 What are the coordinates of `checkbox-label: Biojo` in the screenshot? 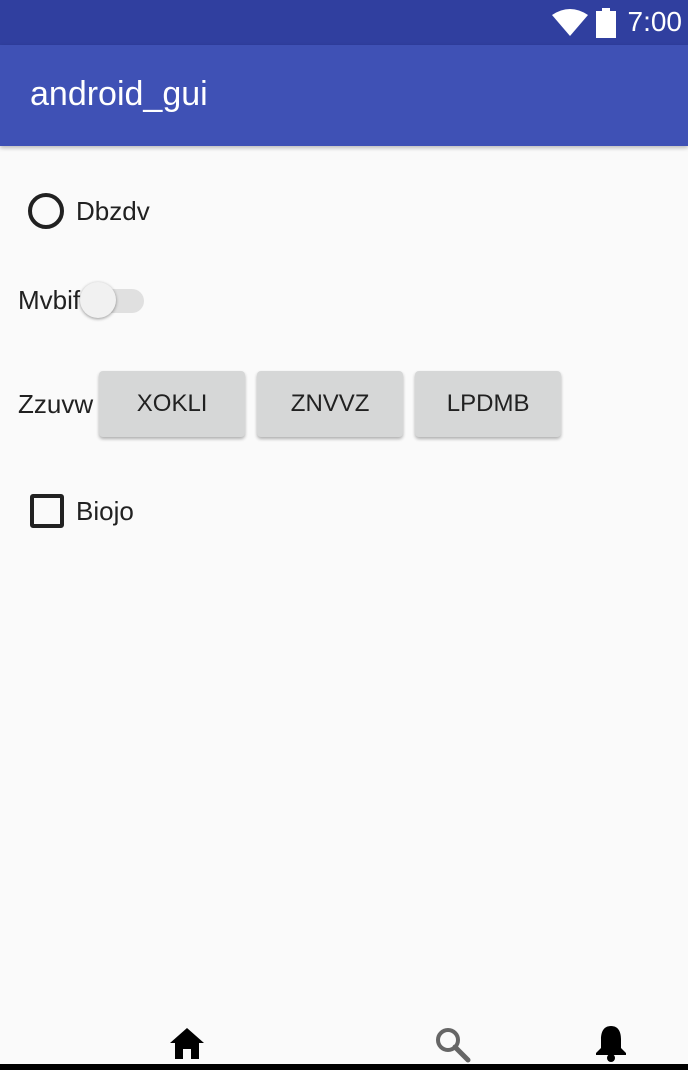 It's located at (105, 510).